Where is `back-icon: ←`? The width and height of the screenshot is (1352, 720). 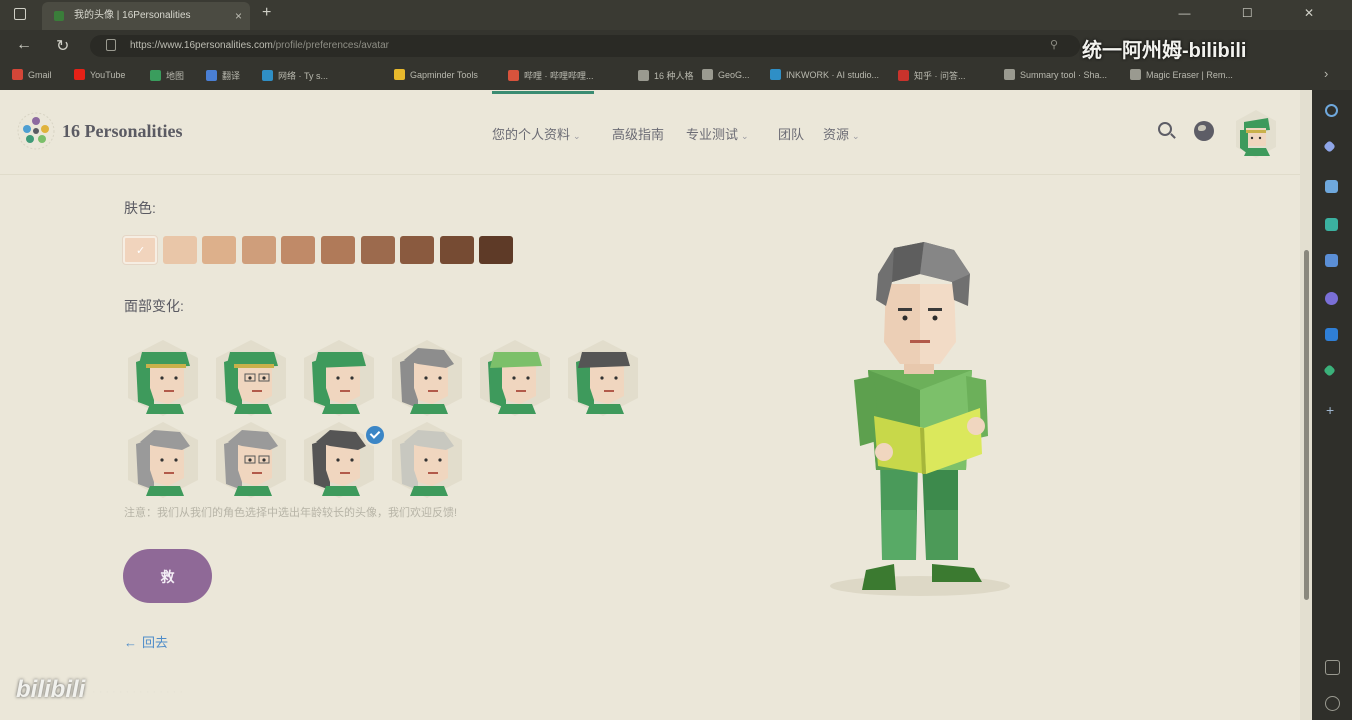 back-icon: ← is located at coordinates (24, 45).